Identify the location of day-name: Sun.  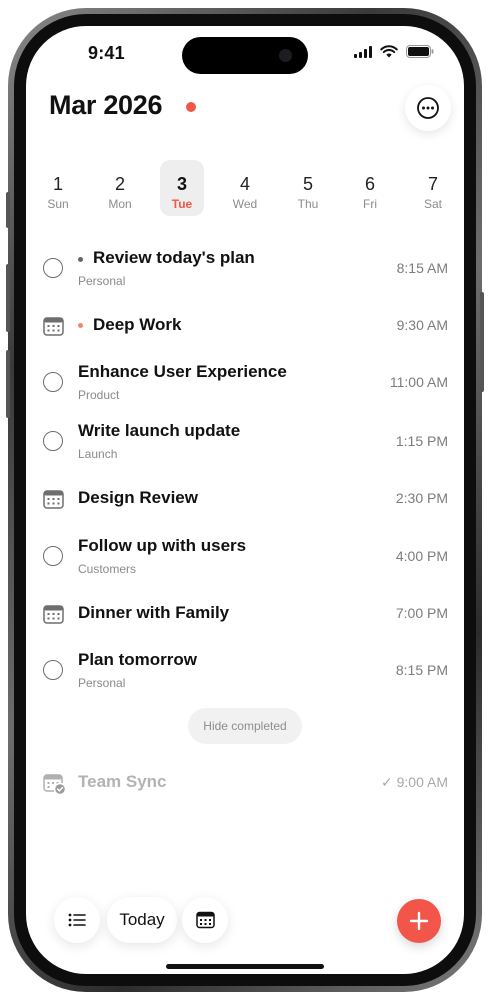
(58, 204).